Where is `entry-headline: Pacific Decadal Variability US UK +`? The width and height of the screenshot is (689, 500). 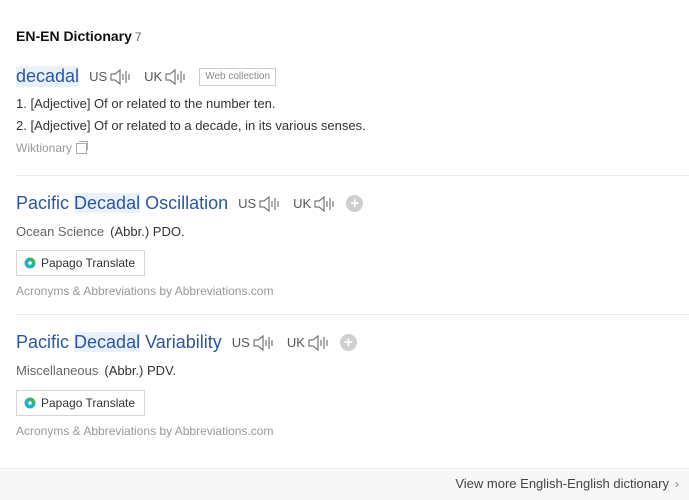
entry-headline: Pacific Decadal Variability US UK + is located at coordinates (352, 342).